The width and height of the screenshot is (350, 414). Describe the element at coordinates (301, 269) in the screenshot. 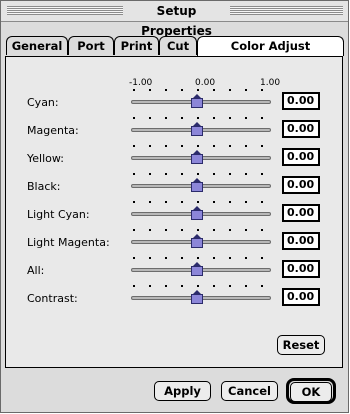

I see `all-value-field: 0.00` at that location.